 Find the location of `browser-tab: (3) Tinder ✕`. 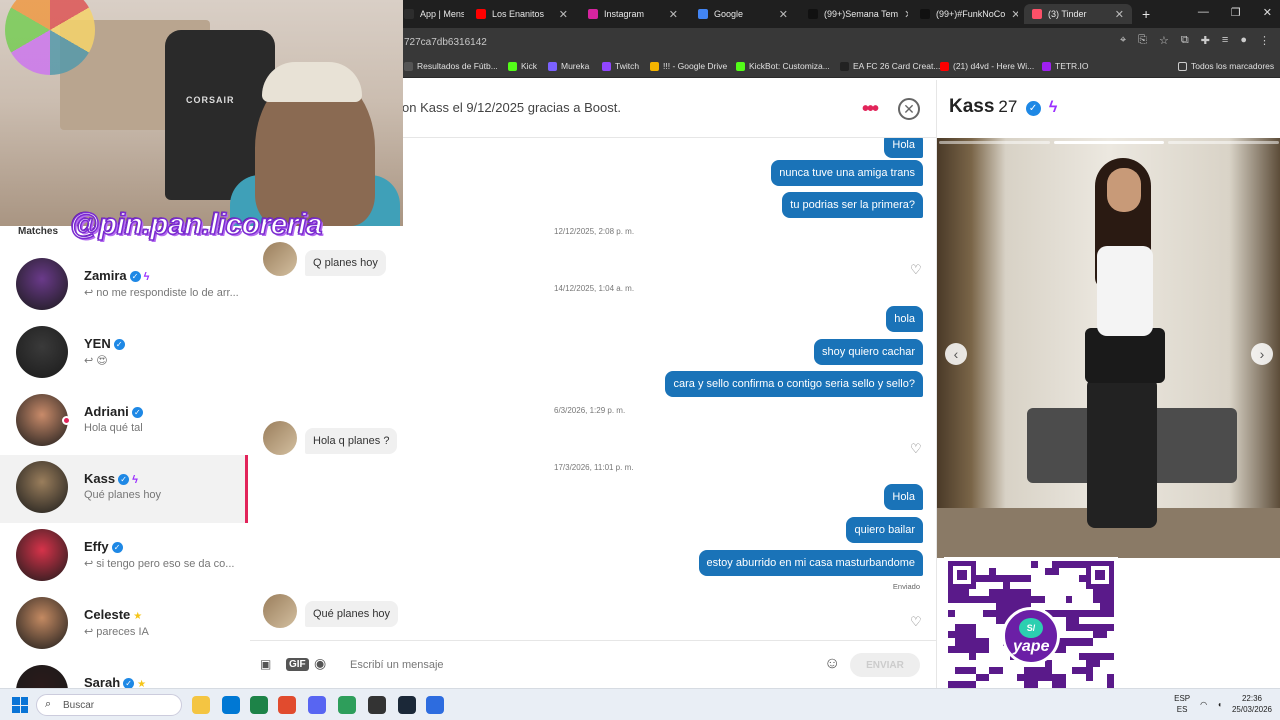

browser-tab: (3) Tinder ✕ is located at coordinates (1078, 14).